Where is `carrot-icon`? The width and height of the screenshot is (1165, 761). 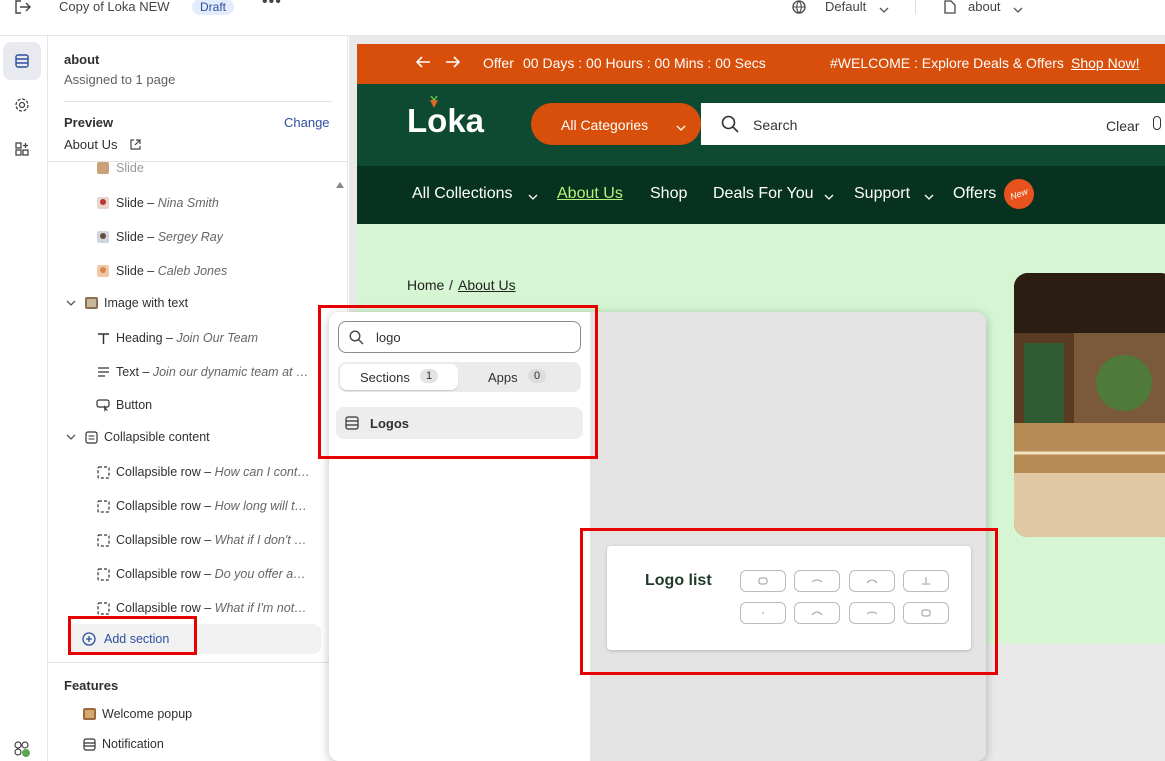
carrot-icon is located at coordinates (434, 103).